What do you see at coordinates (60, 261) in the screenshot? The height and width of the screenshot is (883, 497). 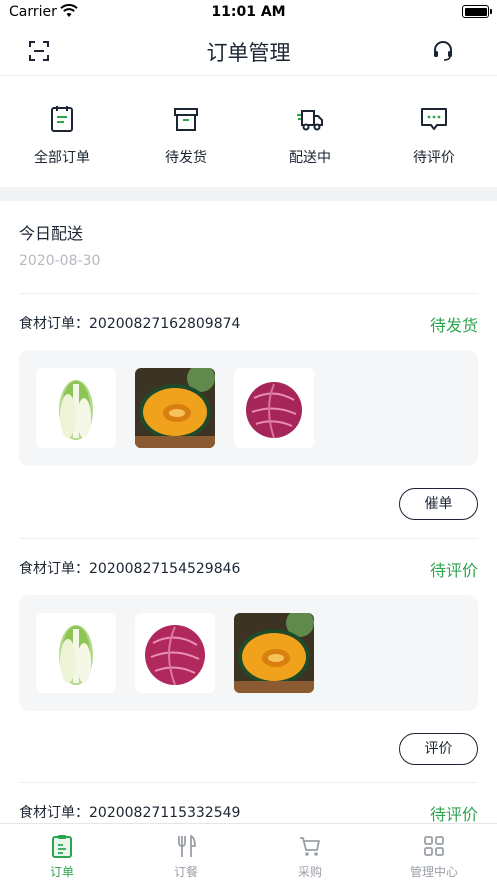 I see `section-date: 2020-08-30` at bounding box center [60, 261].